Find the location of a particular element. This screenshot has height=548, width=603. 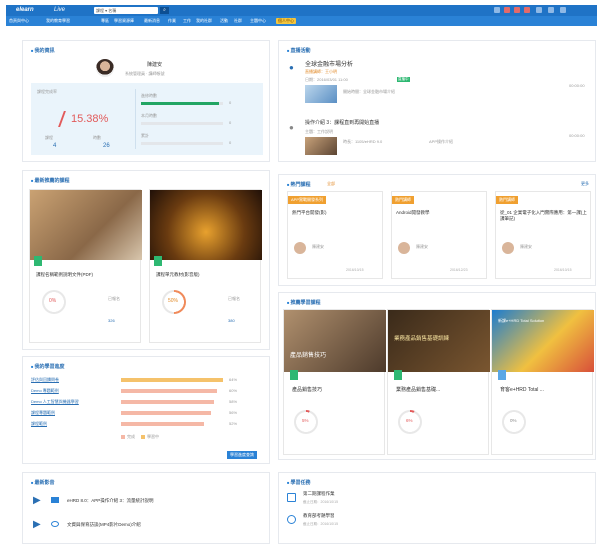

nav-item: 專區 is located at coordinates (105, 21).